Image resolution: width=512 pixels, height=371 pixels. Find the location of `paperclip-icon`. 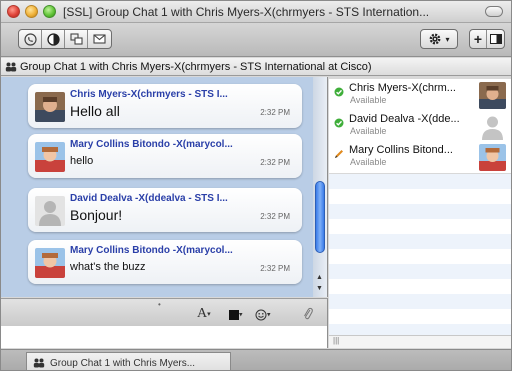

paperclip-icon is located at coordinates (308, 313).